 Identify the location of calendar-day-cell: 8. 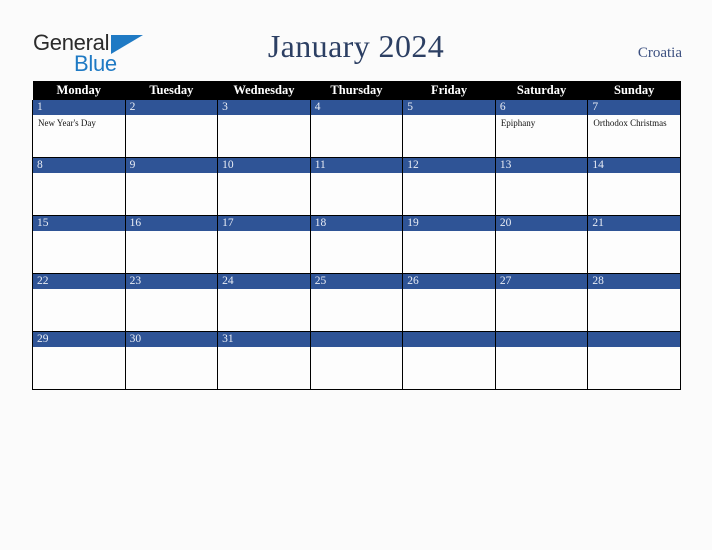
(79, 186).